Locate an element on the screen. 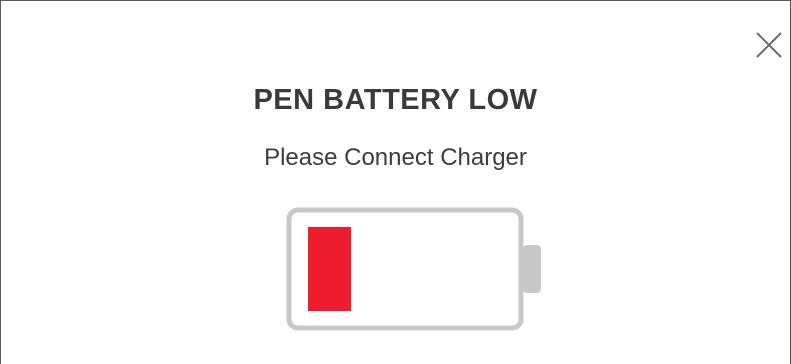  close-icon is located at coordinates (769, 45).